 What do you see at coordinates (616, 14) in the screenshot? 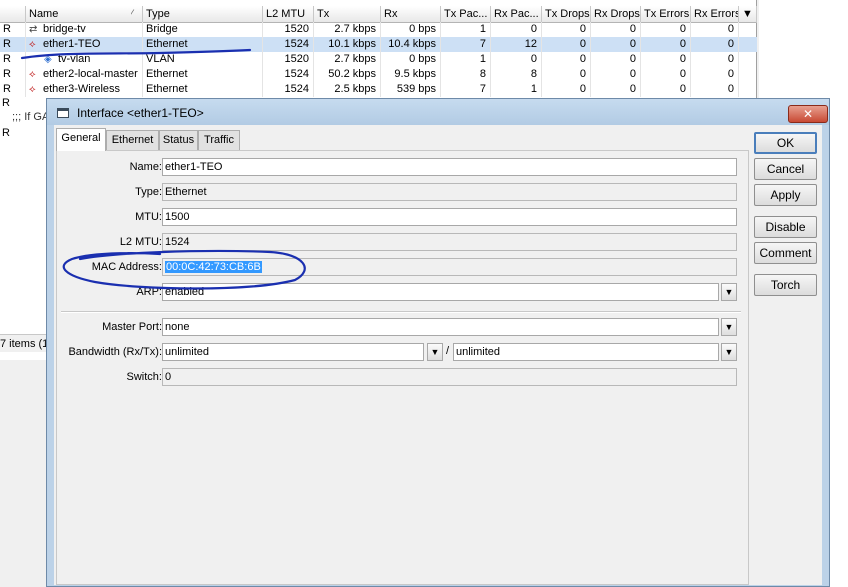
I see `column-header-rx-drops: Rx Drops` at bounding box center [616, 14].